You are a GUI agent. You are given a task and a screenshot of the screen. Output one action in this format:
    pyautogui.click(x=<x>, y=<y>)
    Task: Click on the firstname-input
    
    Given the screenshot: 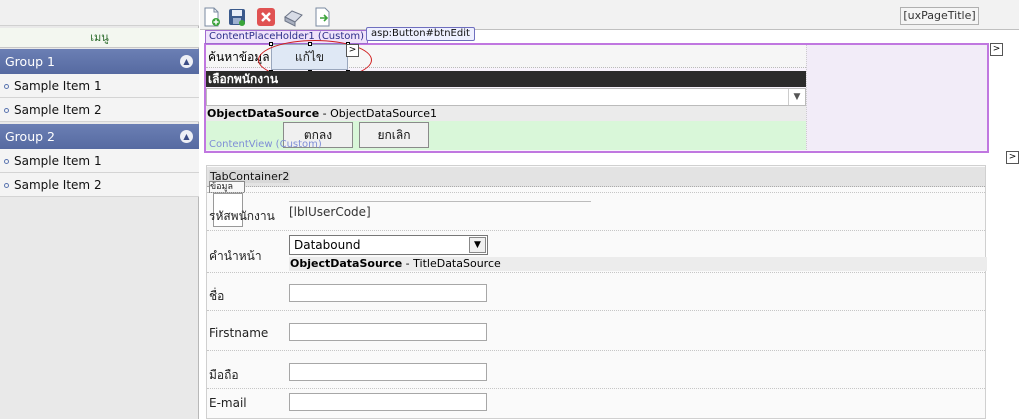 What is the action you would take?
    pyautogui.click(x=388, y=332)
    